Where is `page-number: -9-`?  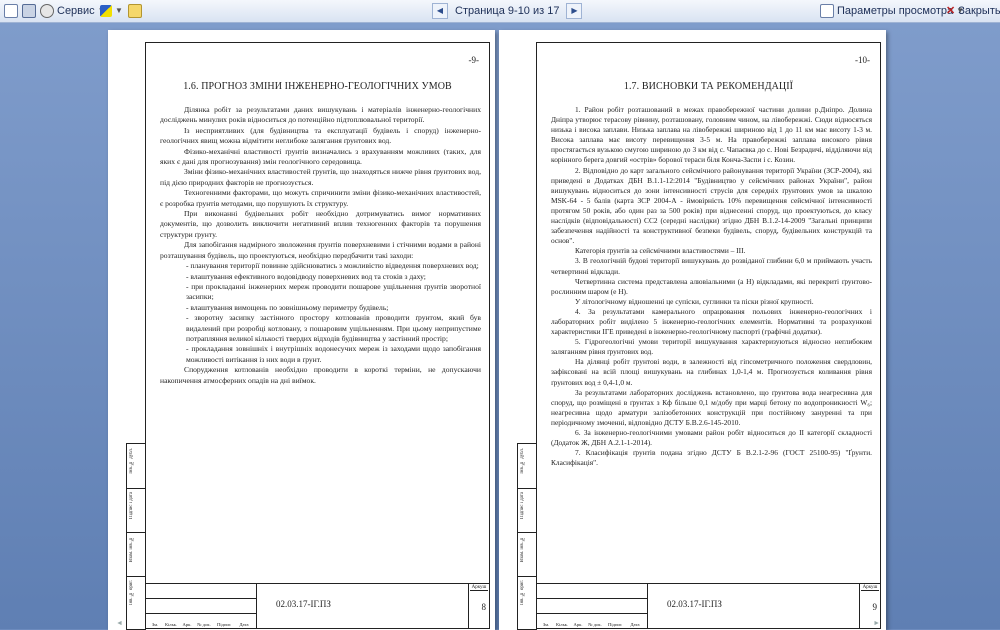
page-number: -9- is located at coordinates (474, 60).